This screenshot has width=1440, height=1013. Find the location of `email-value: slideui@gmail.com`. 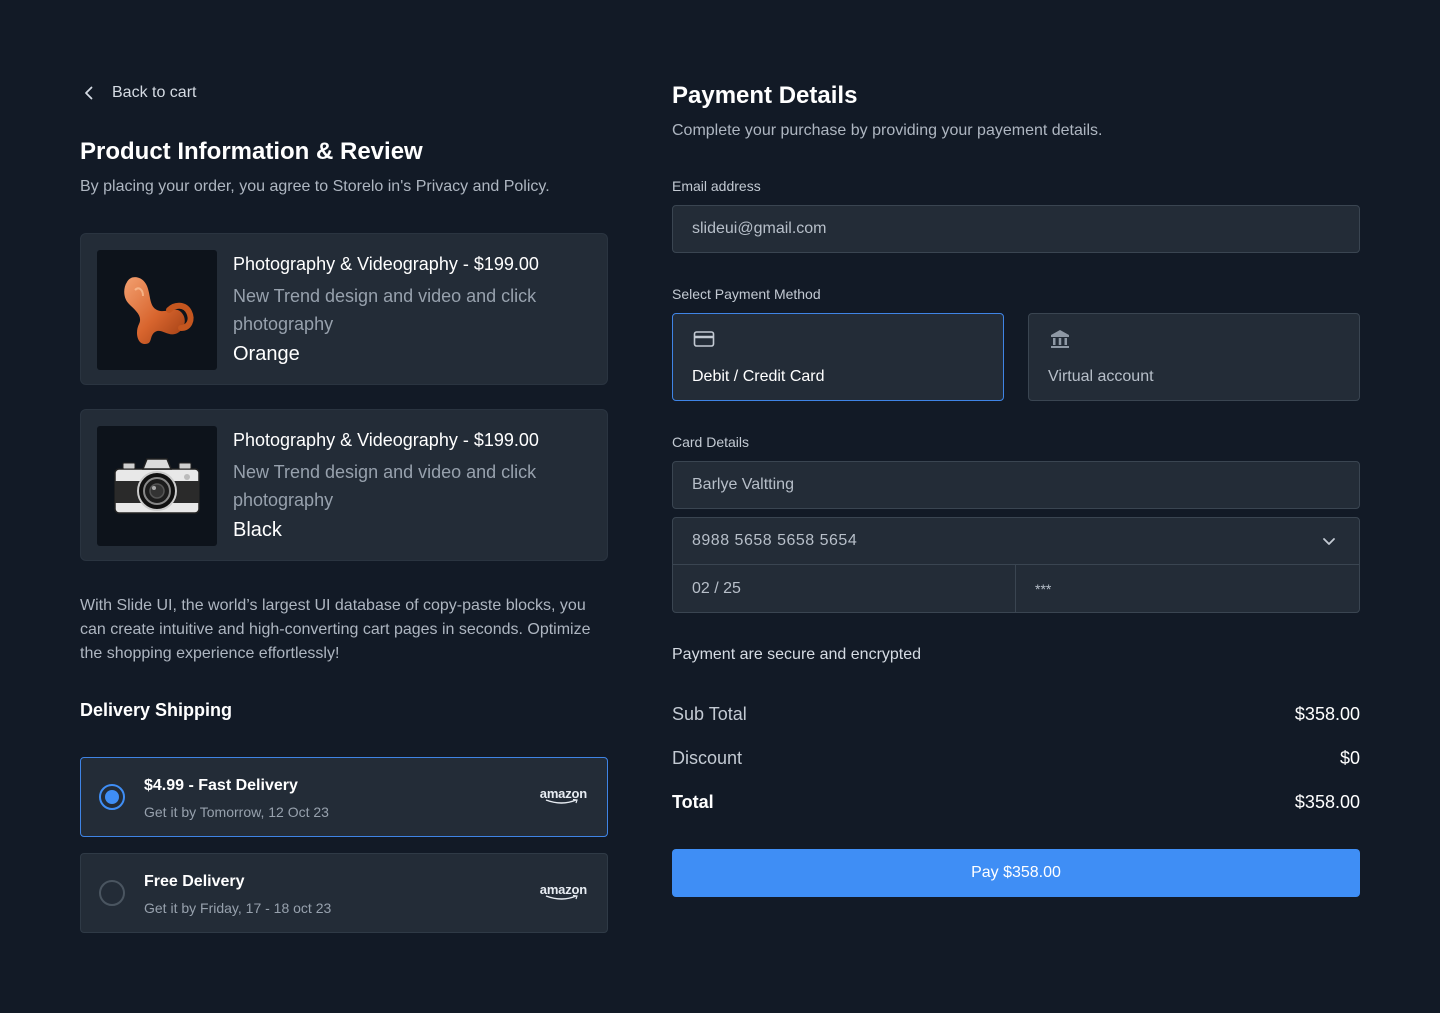

email-value: slideui@gmail.com is located at coordinates (759, 228).